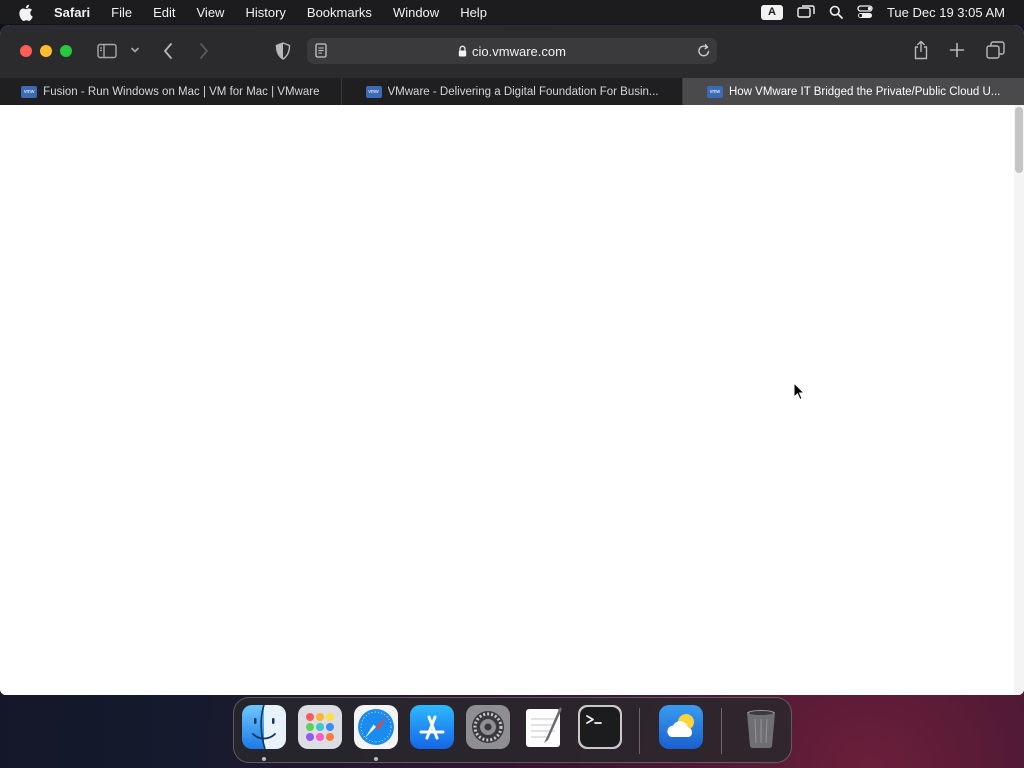 This screenshot has height=768, width=1024. Describe the element at coordinates (121, 12) in the screenshot. I see `menu-file: File` at that location.